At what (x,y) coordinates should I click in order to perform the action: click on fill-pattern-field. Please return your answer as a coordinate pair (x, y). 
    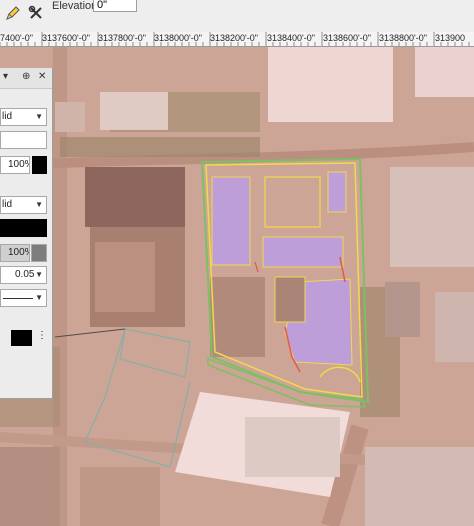
    Looking at the image, I should click on (23, 140).